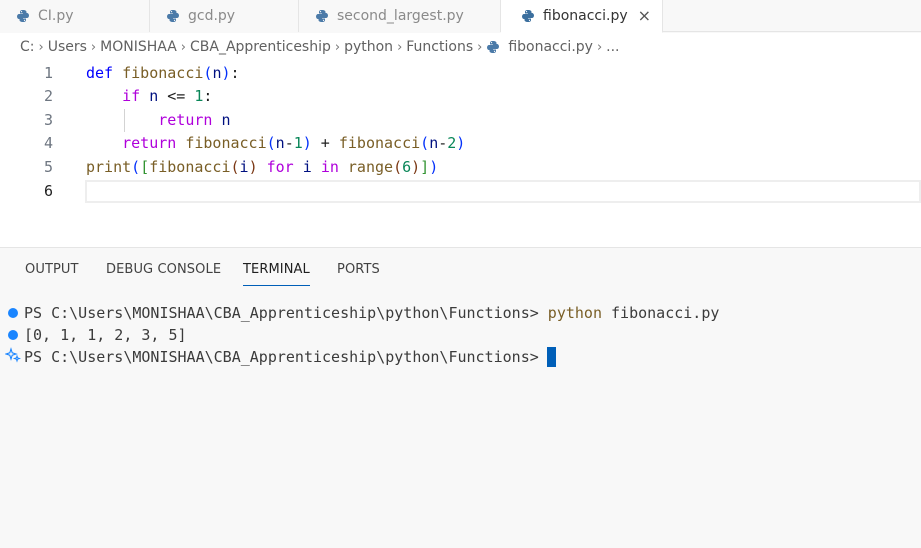 The width and height of the screenshot is (921, 548). Describe the element at coordinates (294, 143) in the screenshot. I see `code-text: return fibonacci(n-1) + fibonacci(n-2)` at that location.